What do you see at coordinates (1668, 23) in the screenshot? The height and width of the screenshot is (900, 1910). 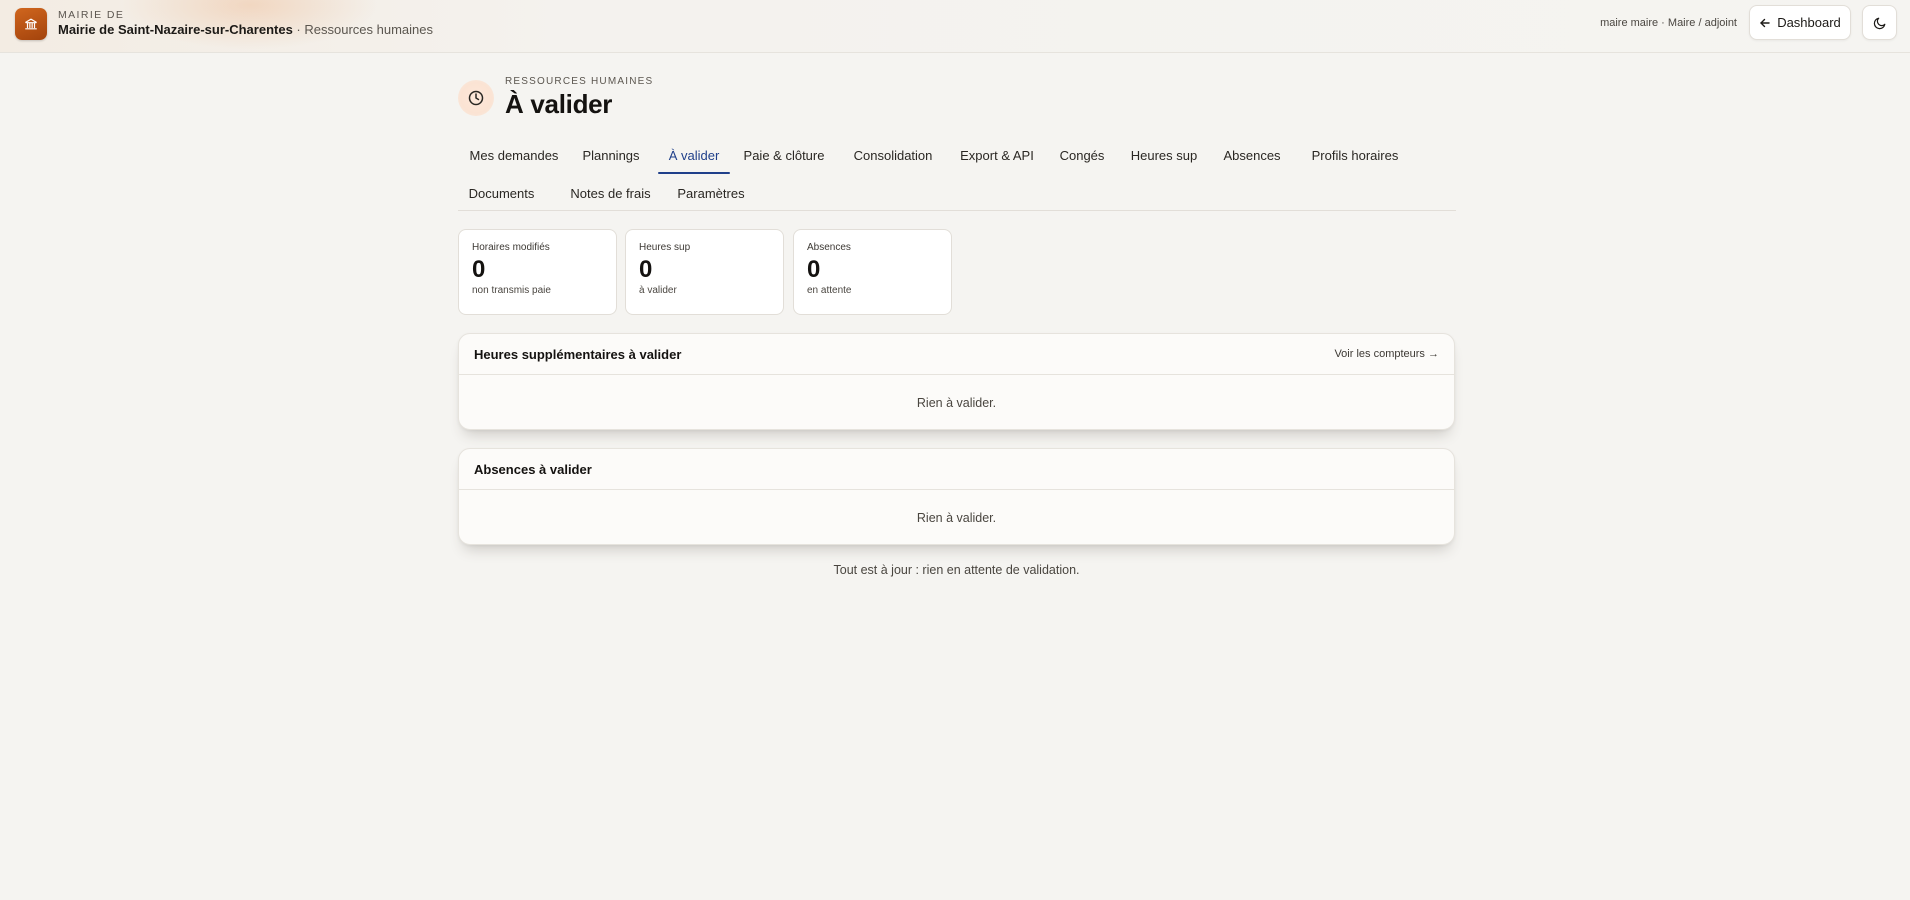 I see `user-info: maire maire · Maire / adjoint` at bounding box center [1668, 23].